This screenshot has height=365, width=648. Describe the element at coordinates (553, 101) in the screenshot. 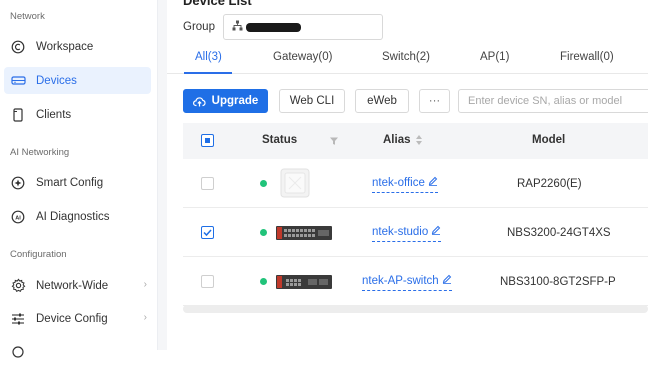

I see `search-input: Enter device SN, alias or model` at that location.